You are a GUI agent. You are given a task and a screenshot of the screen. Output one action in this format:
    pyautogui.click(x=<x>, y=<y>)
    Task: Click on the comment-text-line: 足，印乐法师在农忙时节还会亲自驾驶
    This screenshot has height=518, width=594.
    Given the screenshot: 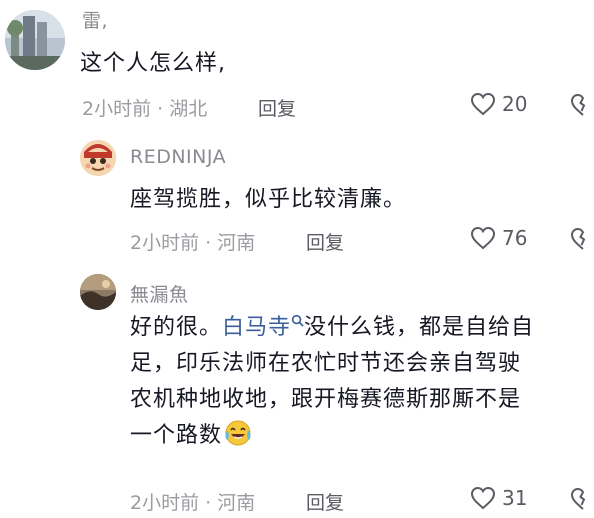 What is the action you would take?
    pyautogui.click(x=326, y=363)
    